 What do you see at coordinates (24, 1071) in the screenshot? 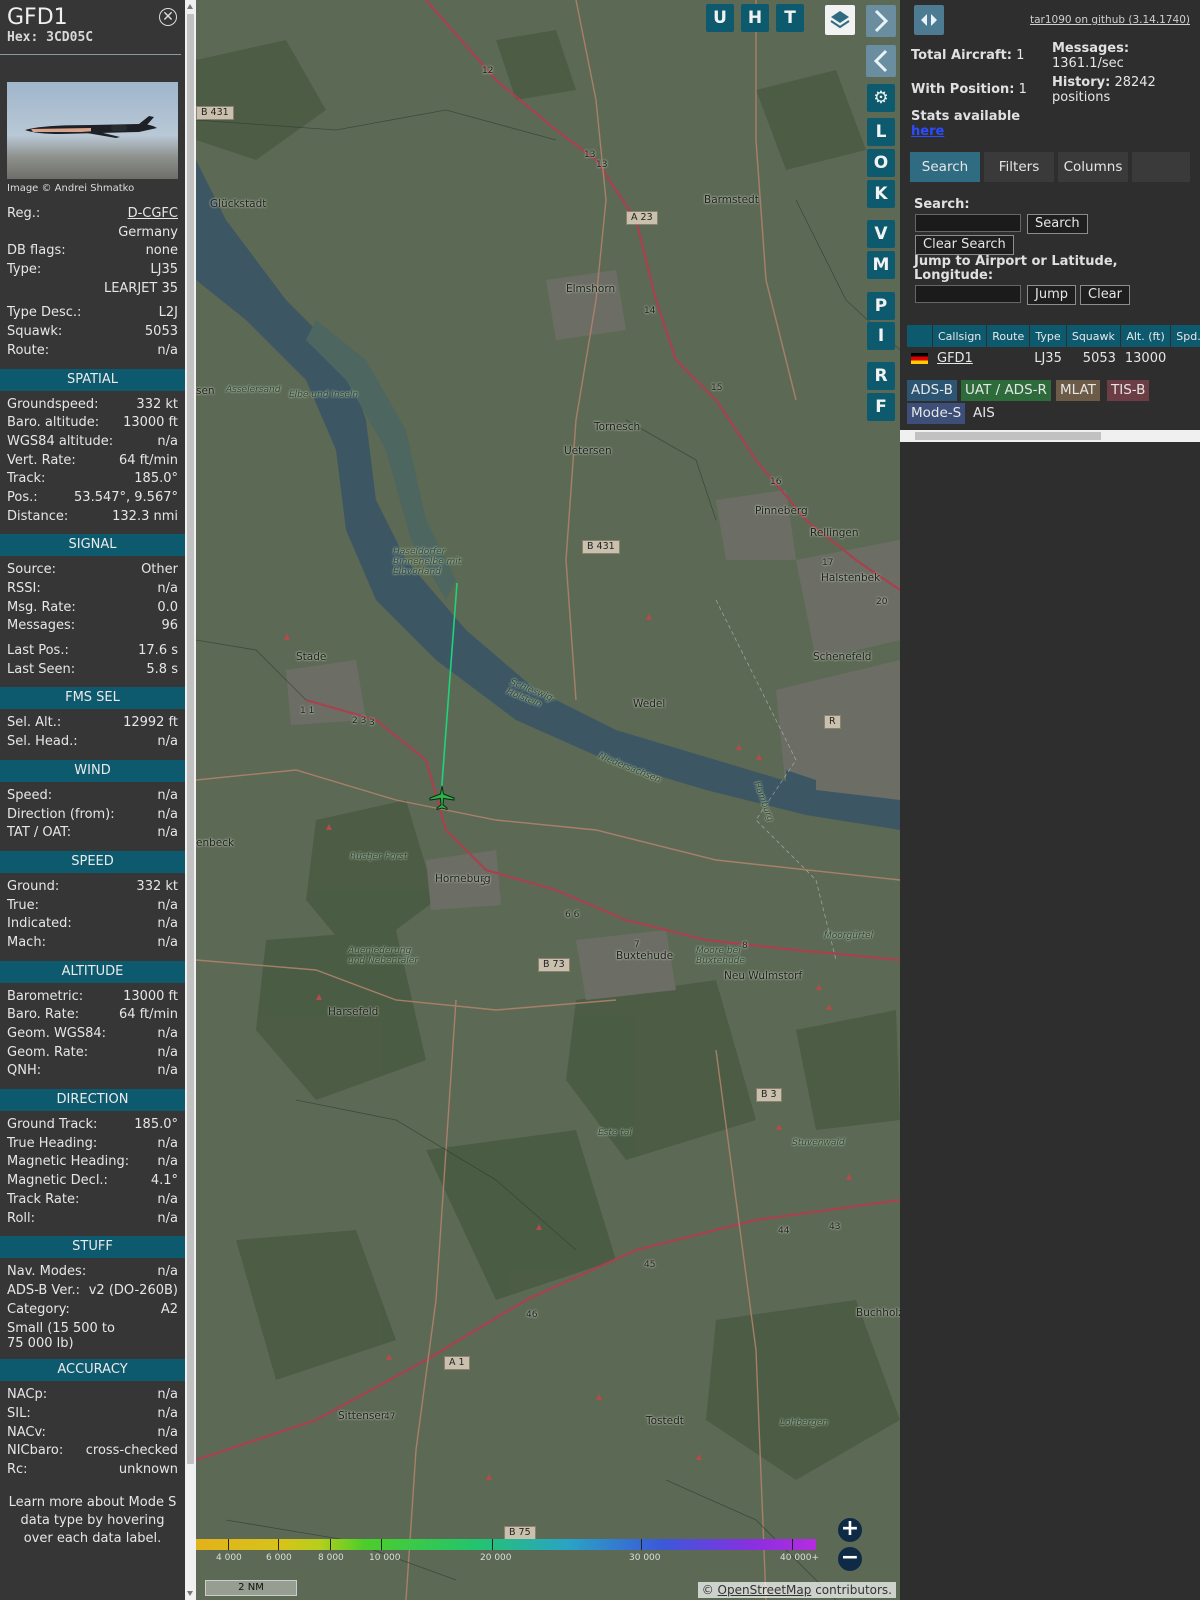
I see `info-label: QNH:` at bounding box center [24, 1071].